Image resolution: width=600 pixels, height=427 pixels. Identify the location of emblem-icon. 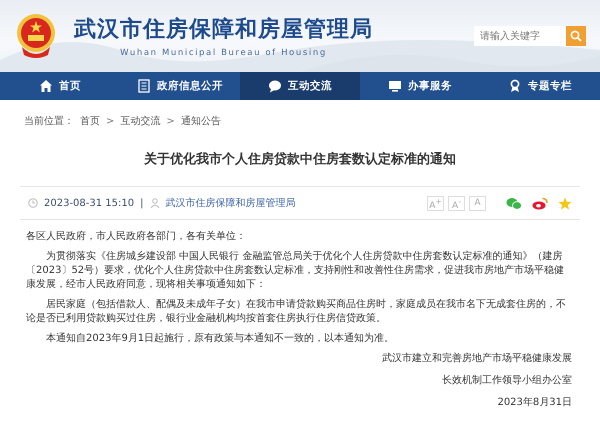
(36, 36).